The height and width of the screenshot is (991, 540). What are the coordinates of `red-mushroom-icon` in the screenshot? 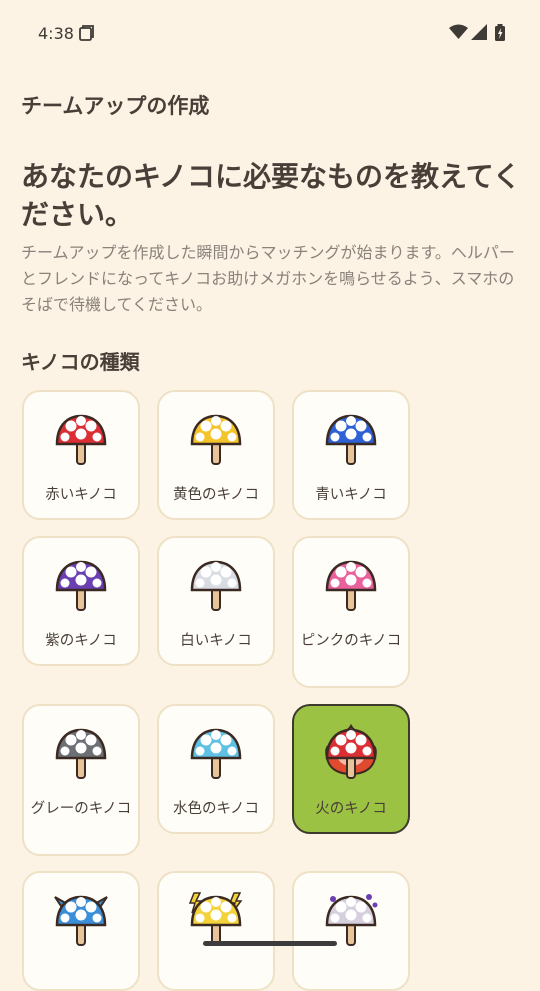 It's located at (81, 441).